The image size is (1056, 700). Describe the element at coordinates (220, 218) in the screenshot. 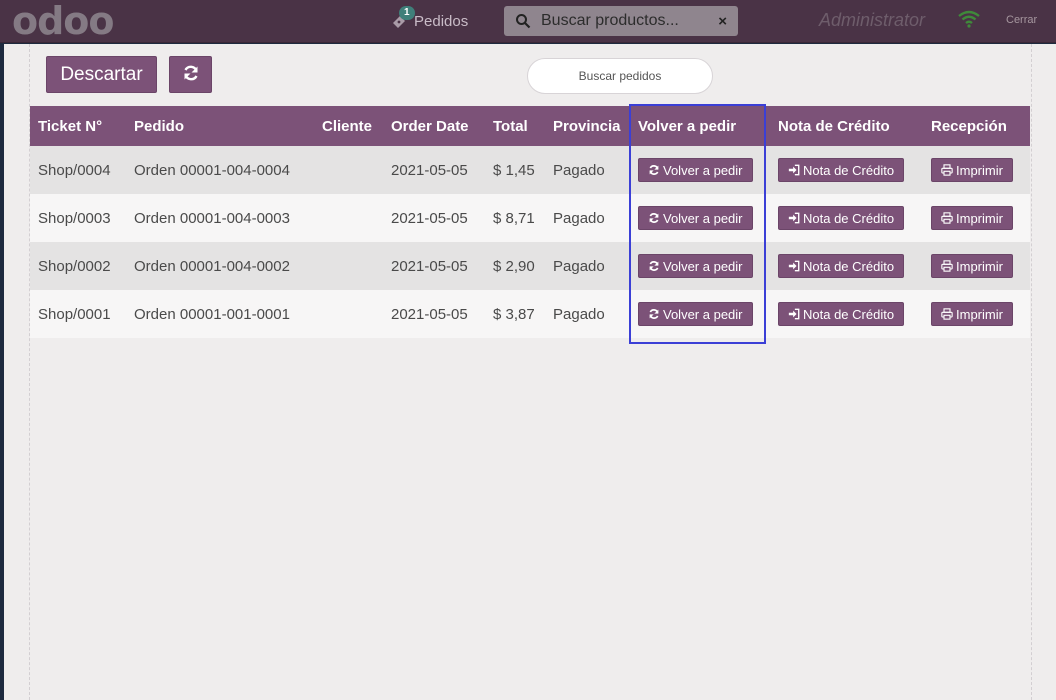

I see `pedido-cell: Orden 00001-004-0003` at that location.